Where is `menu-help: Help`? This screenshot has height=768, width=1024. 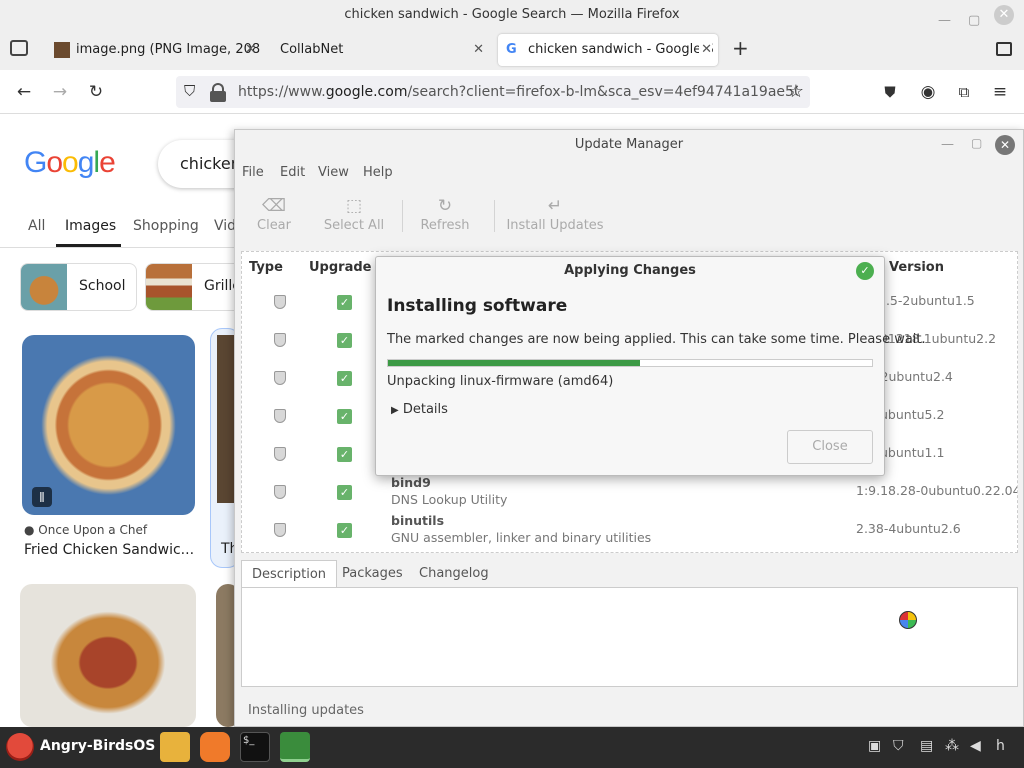 menu-help: Help is located at coordinates (378, 172).